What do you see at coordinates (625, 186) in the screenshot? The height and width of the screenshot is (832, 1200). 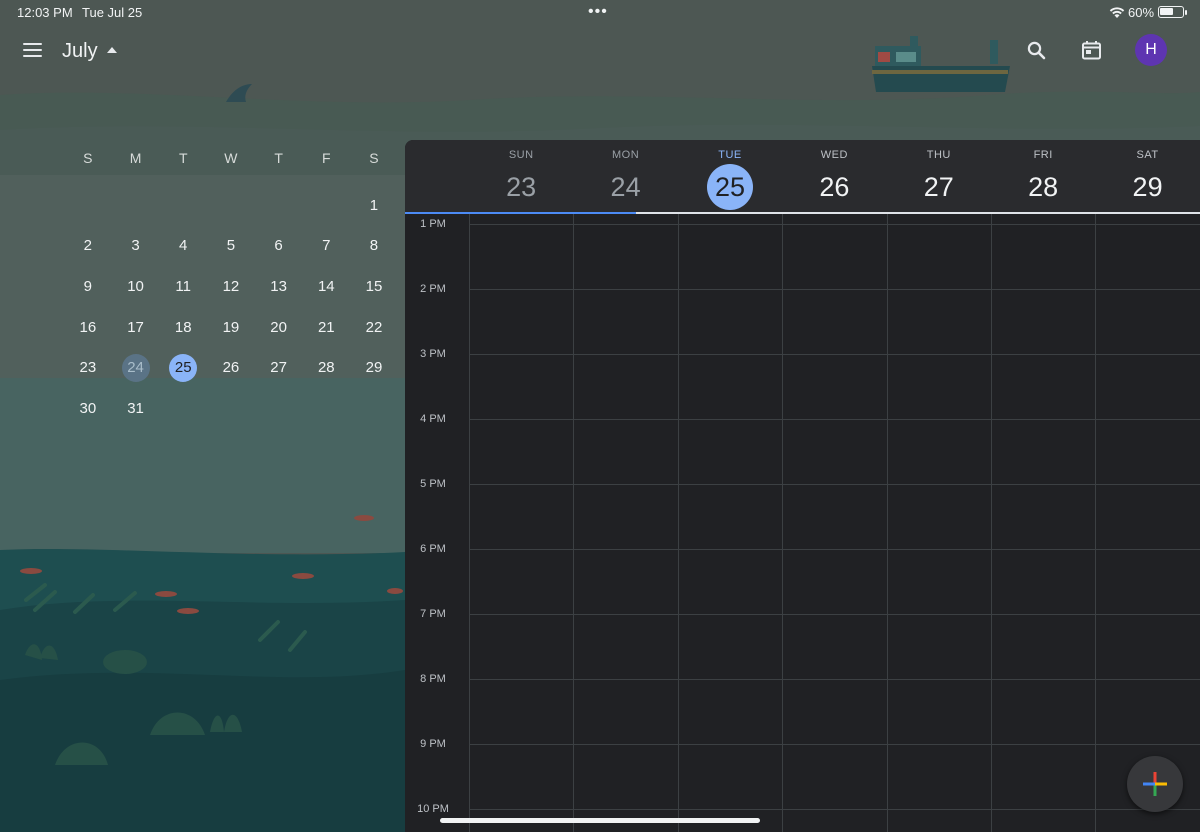 I see `day-header-date: 24` at bounding box center [625, 186].